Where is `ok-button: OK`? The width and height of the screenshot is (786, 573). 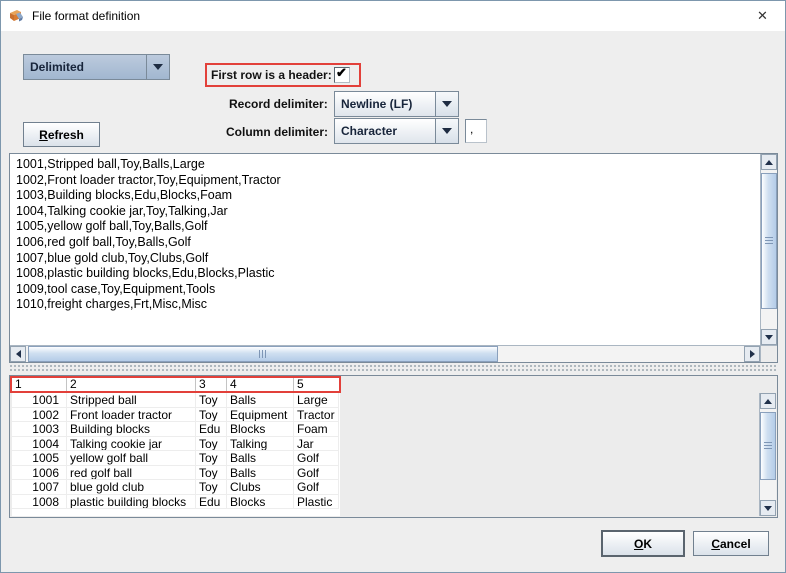
ok-button: OK is located at coordinates (643, 543).